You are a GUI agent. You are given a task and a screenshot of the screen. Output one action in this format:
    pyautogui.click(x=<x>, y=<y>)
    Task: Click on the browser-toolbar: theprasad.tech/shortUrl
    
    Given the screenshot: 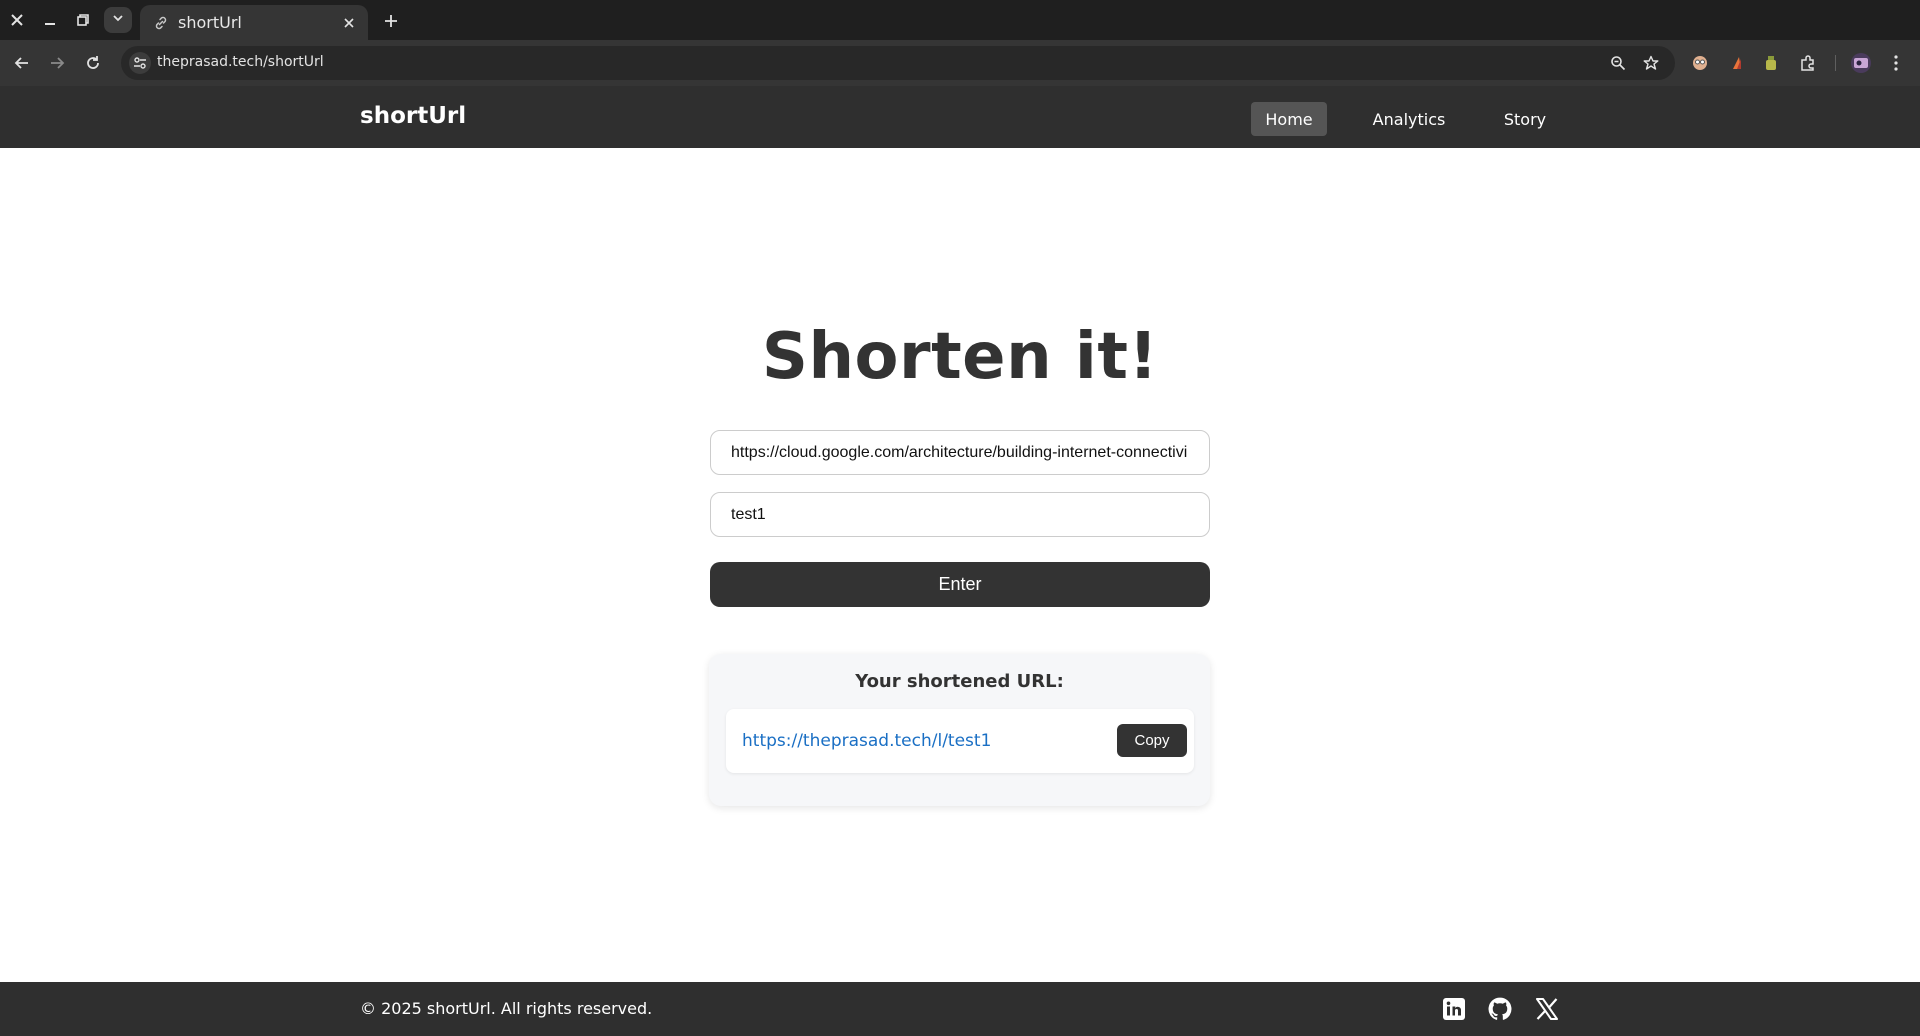 What is the action you would take?
    pyautogui.click(x=960, y=63)
    